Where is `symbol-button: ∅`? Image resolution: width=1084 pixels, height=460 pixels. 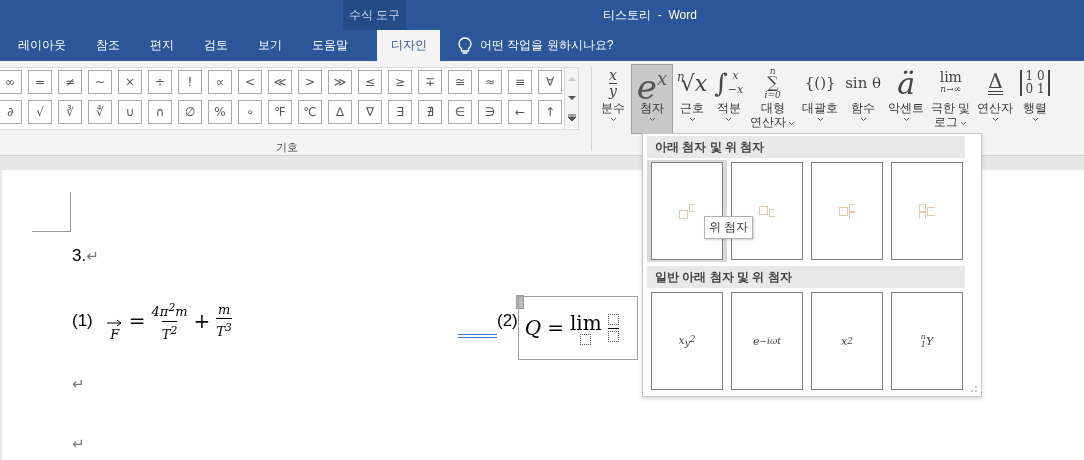 symbol-button: ∅ is located at coordinates (190, 112).